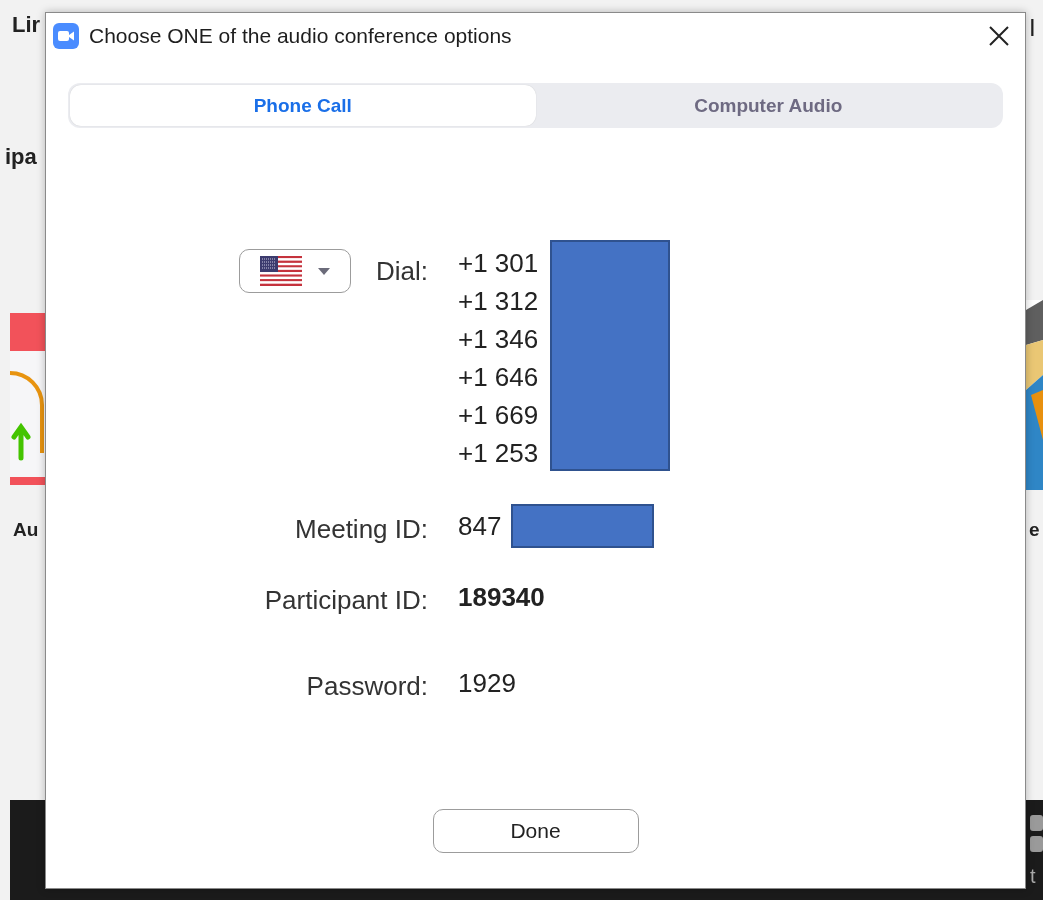 This screenshot has width=1043, height=900. I want to click on phone-number: +1 301, so click(499, 263).